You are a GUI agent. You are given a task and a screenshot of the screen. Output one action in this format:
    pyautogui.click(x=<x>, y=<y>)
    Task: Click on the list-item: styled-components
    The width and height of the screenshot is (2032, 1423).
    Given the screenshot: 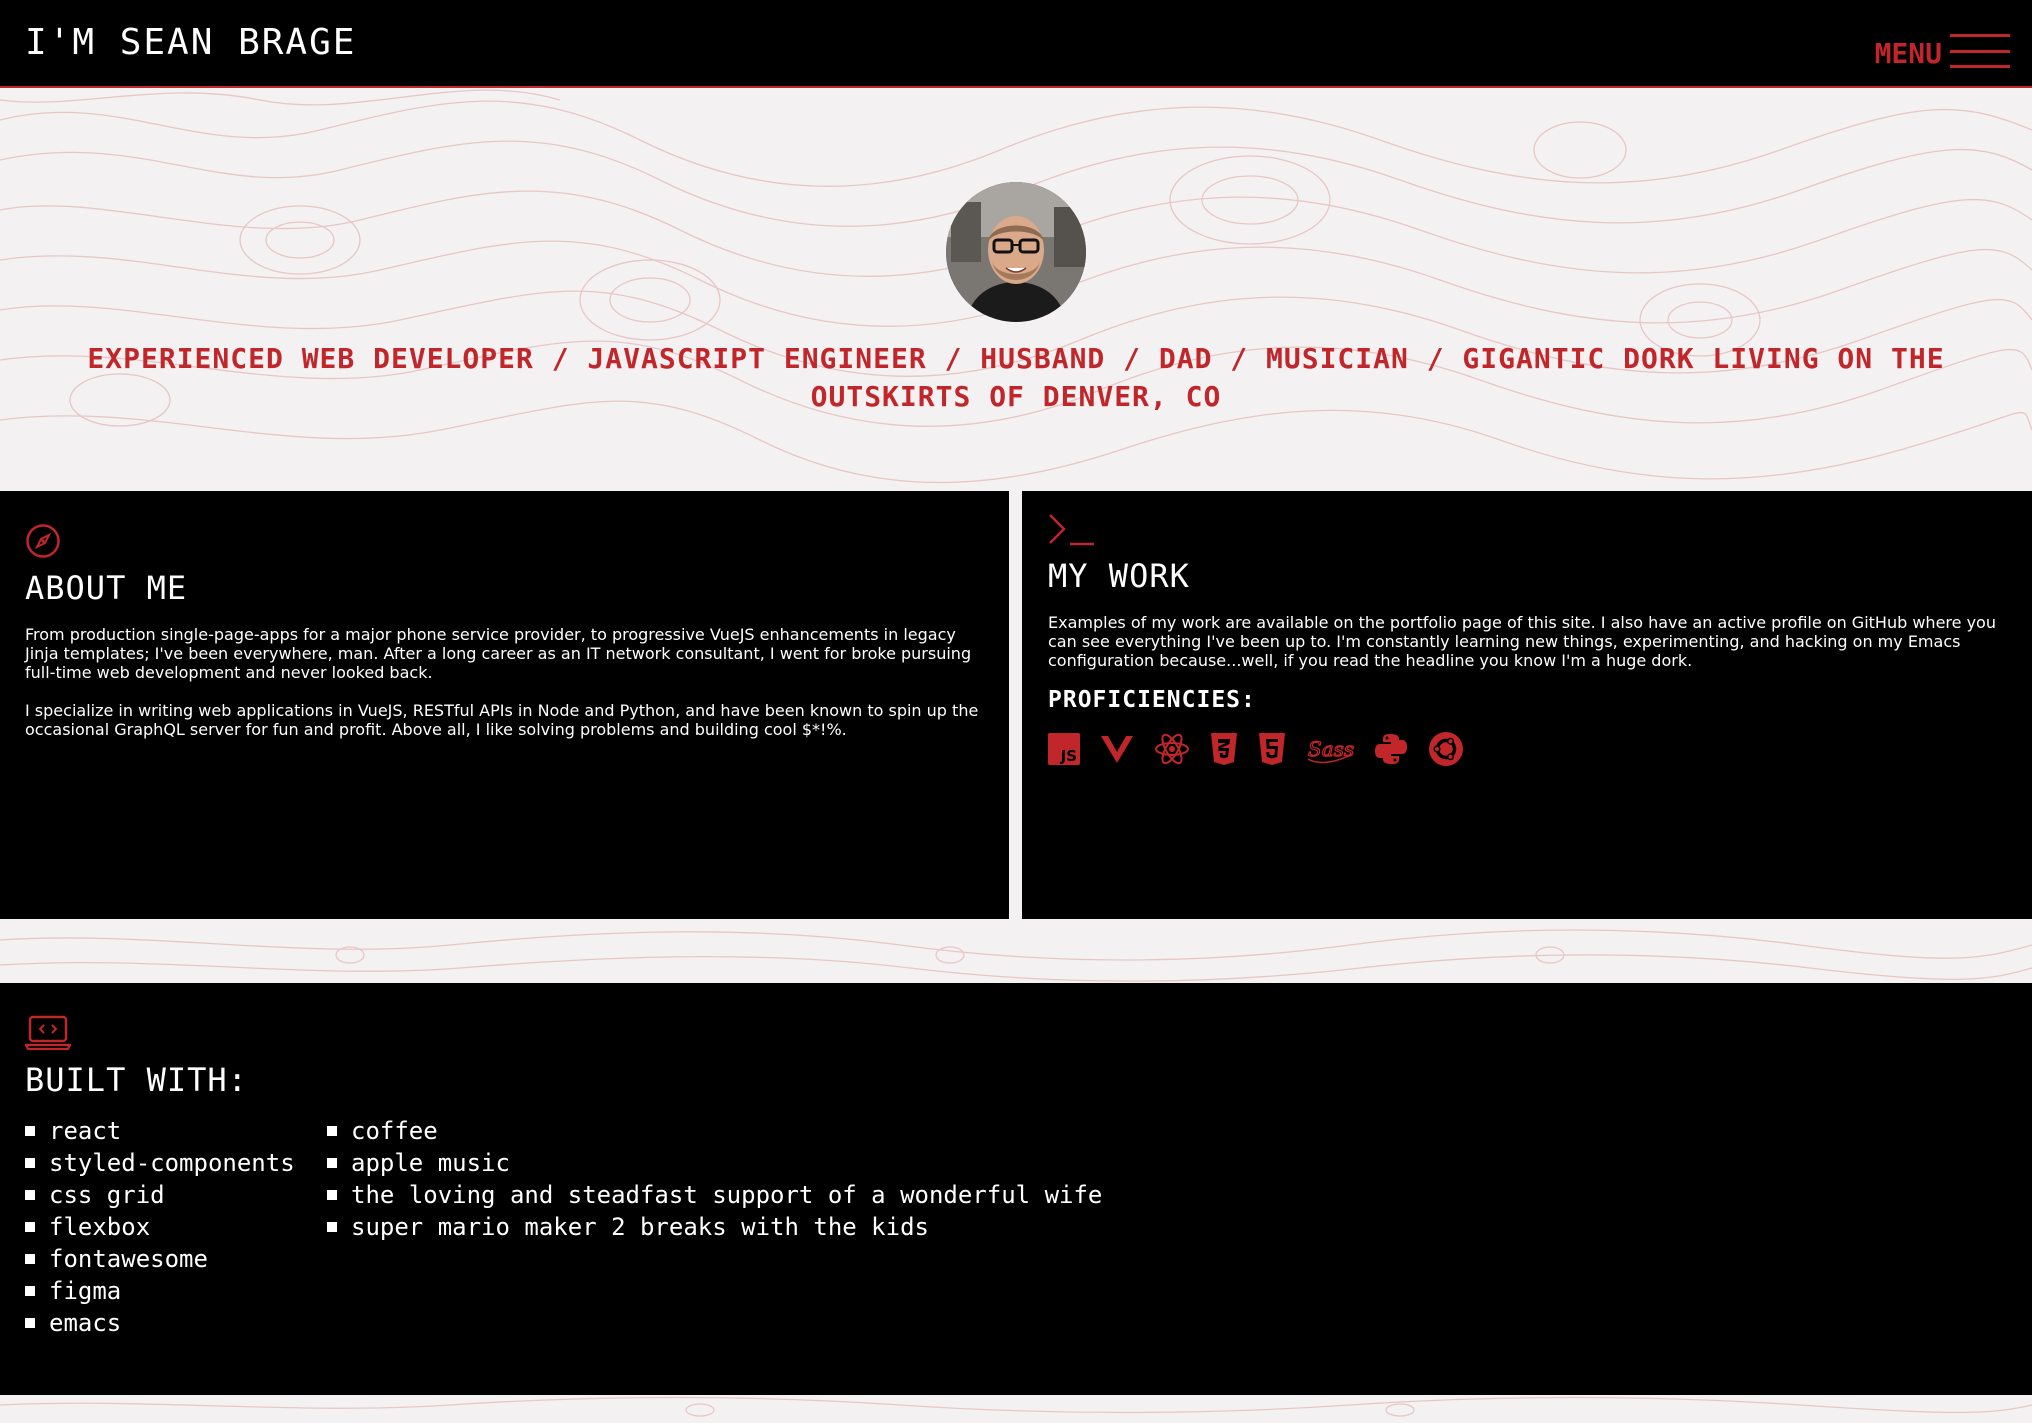 What is the action you would take?
    pyautogui.click(x=160, y=1163)
    